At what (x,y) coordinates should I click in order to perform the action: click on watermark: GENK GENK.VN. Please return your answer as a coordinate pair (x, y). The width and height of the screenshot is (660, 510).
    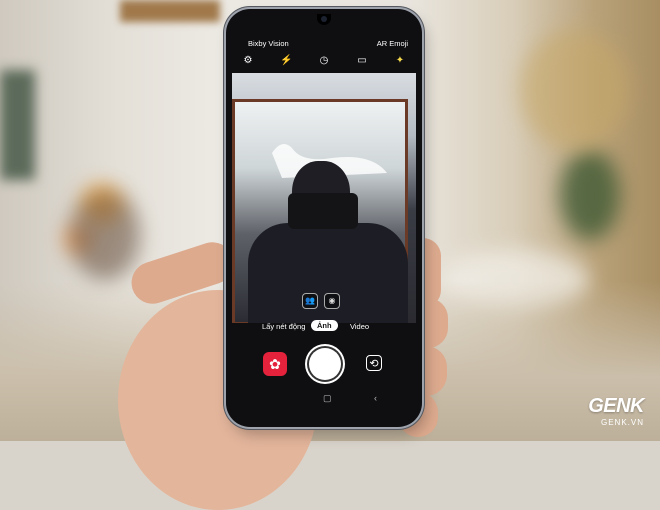
    Looking at the image, I should click on (616, 411).